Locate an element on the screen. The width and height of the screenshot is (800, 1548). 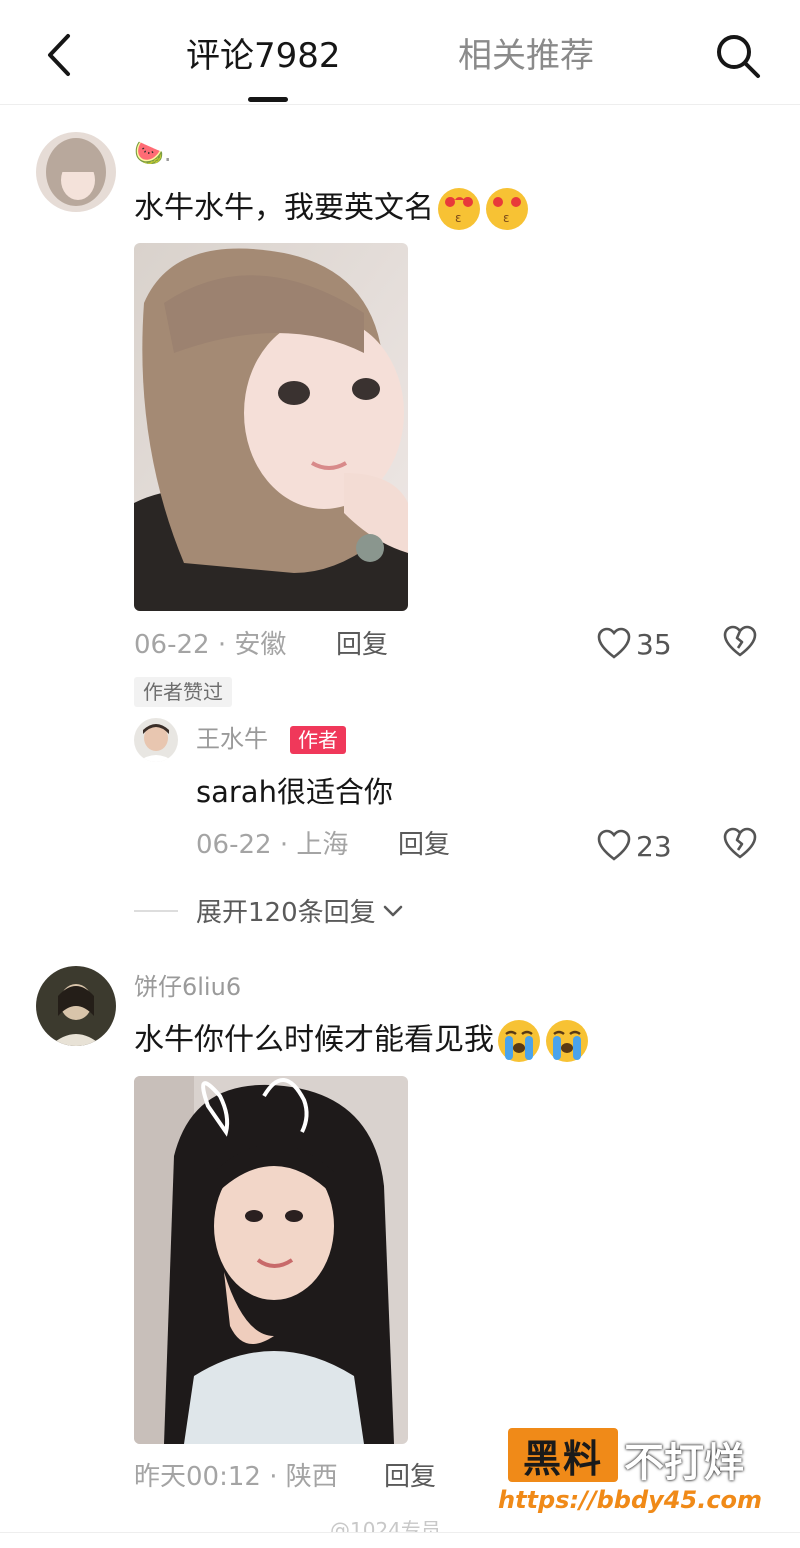
watermark-url: https://bbdy45.com is located at coordinates (630, 1500).